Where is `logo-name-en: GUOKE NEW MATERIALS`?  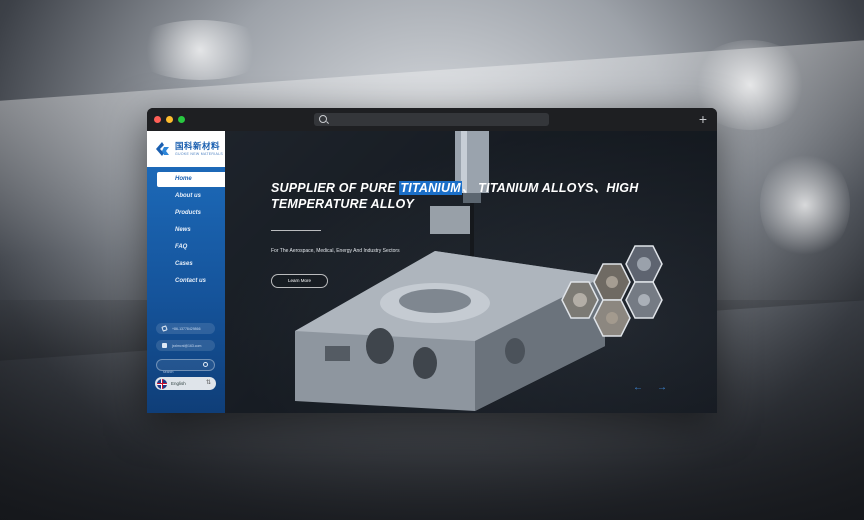
logo-name-en: GUOKE NEW MATERIALS is located at coordinates (199, 153).